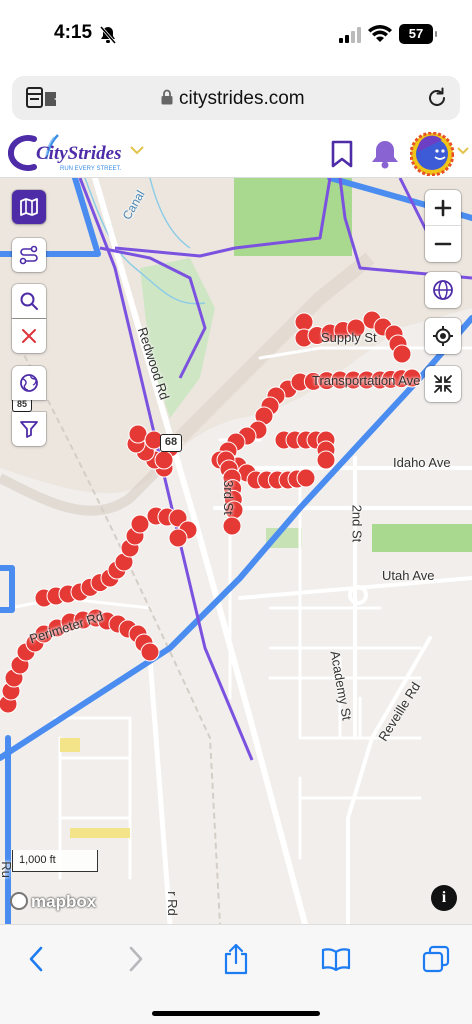 The image size is (472, 1024). I want to click on clear-button, so click(29, 336).